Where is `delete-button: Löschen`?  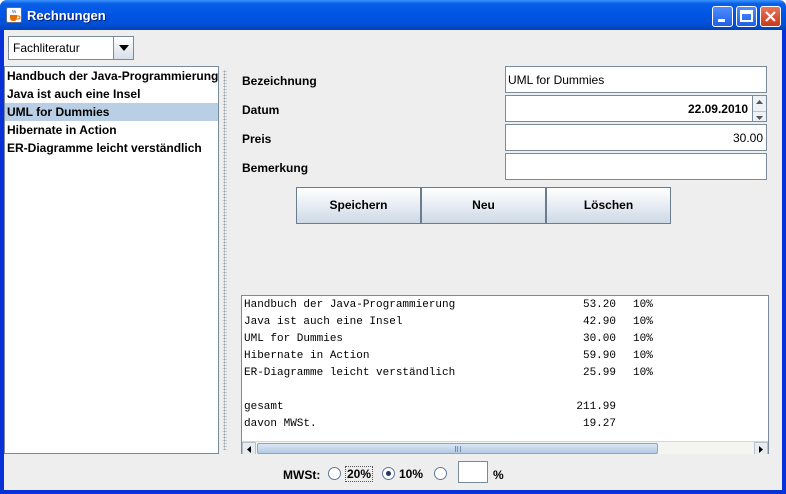 delete-button: Löschen is located at coordinates (608, 205).